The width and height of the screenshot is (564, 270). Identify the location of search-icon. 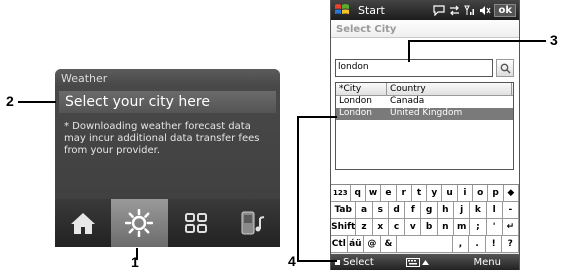
(505, 68).